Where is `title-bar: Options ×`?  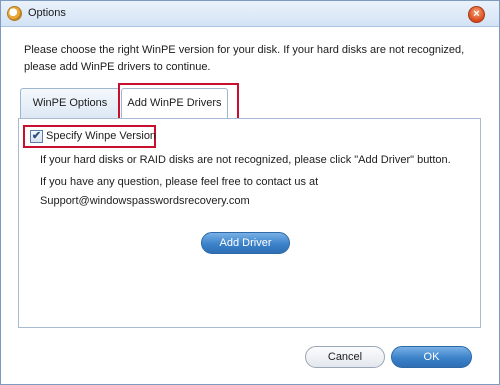
title-bar: Options × is located at coordinates (250, 14).